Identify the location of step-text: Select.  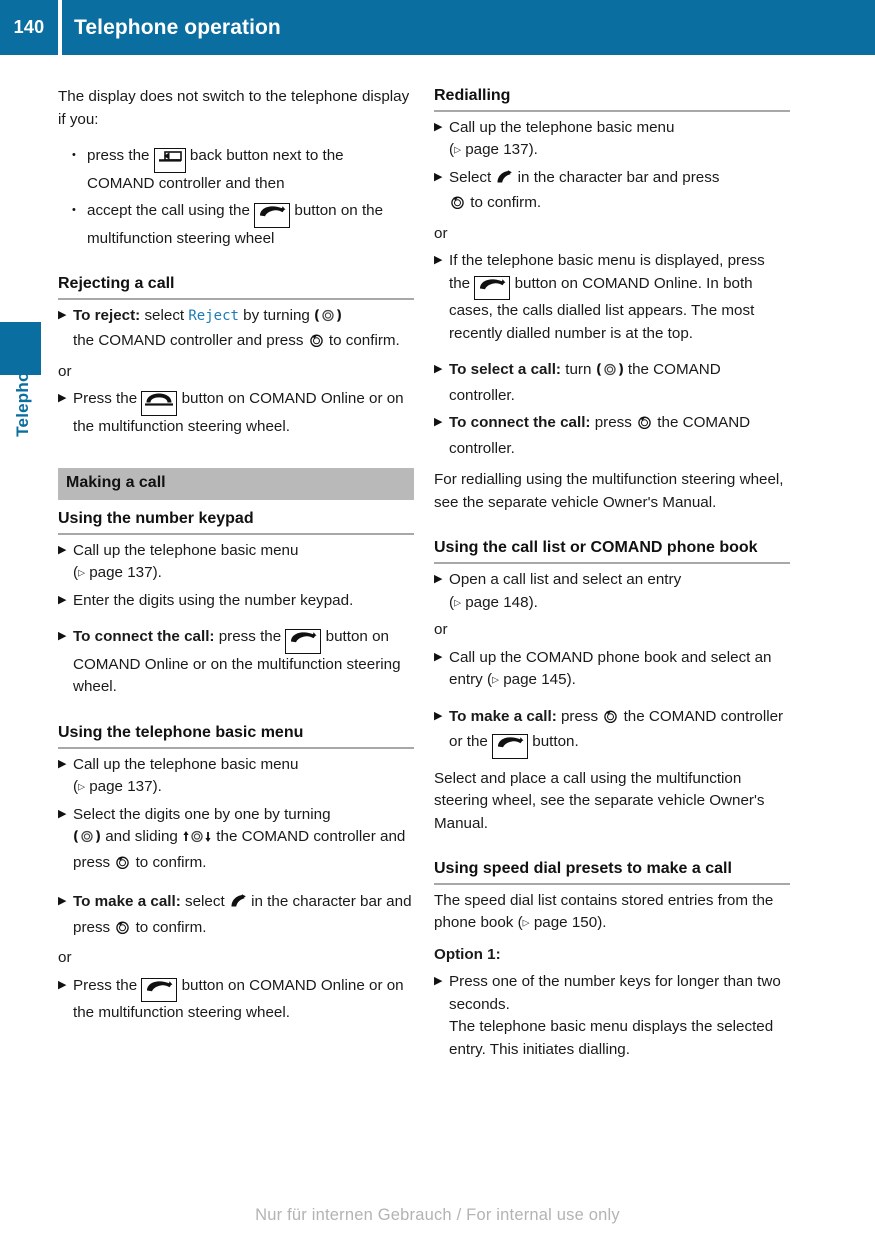
(472, 177).